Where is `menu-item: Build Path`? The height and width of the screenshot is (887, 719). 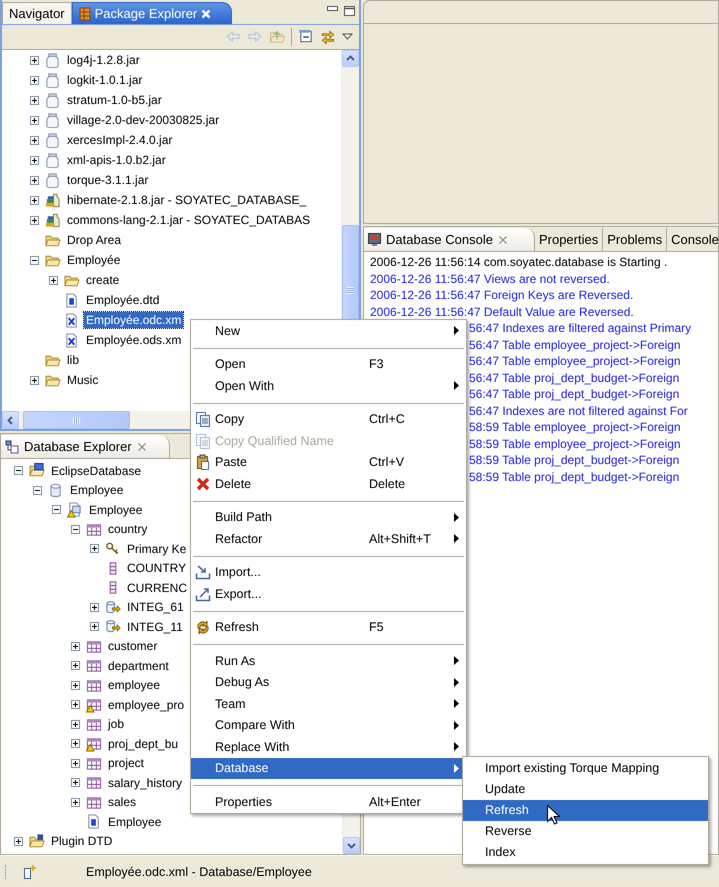
menu-item: Build Path is located at coordinates (328, 517).